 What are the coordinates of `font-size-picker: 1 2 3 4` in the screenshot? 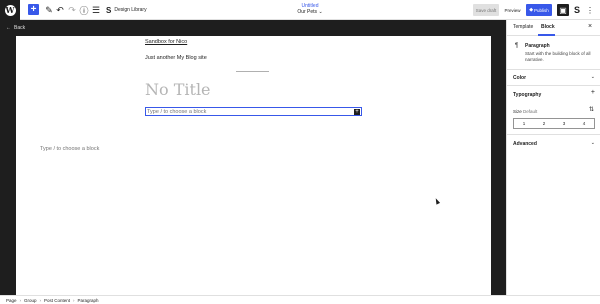 It's located at (554, 123).